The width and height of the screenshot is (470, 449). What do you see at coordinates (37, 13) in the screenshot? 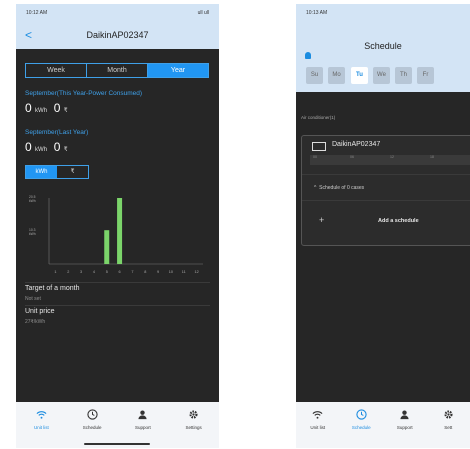
I see `status-time: 10:12 AM` at bounding box center [37, 13].